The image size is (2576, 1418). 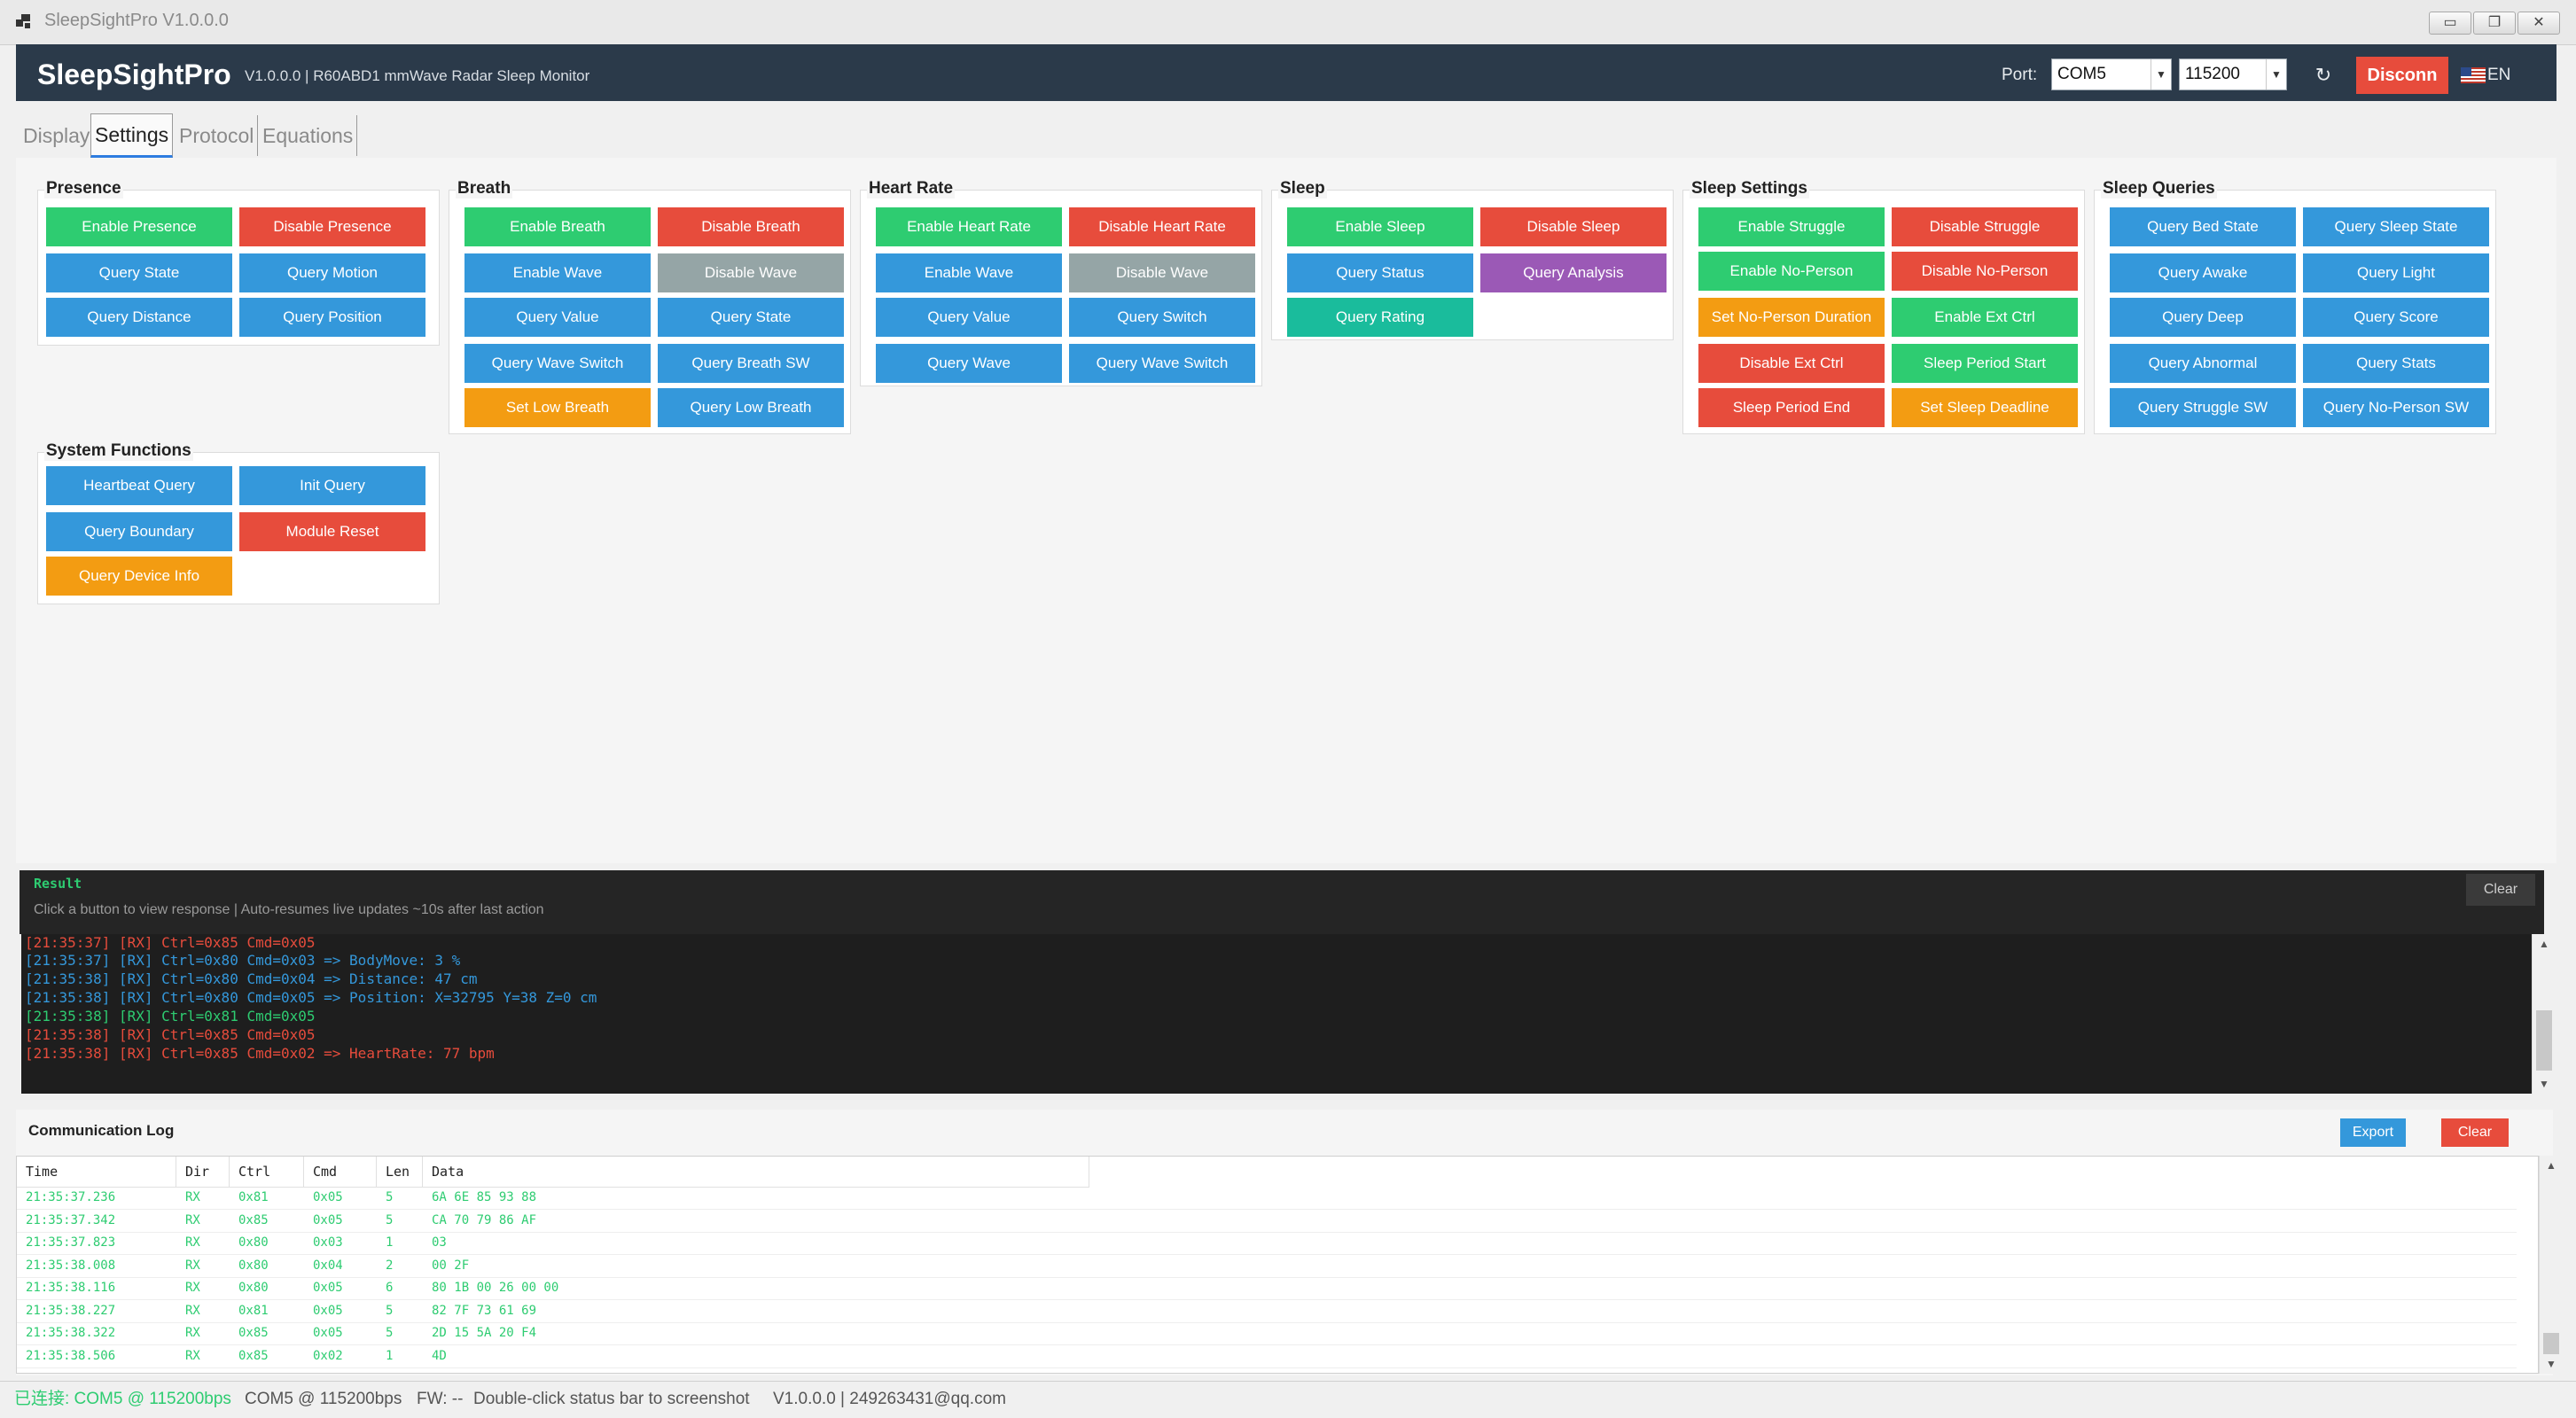 I want to click on query-motion-button: Query Motion, so click(x=332, y=272).